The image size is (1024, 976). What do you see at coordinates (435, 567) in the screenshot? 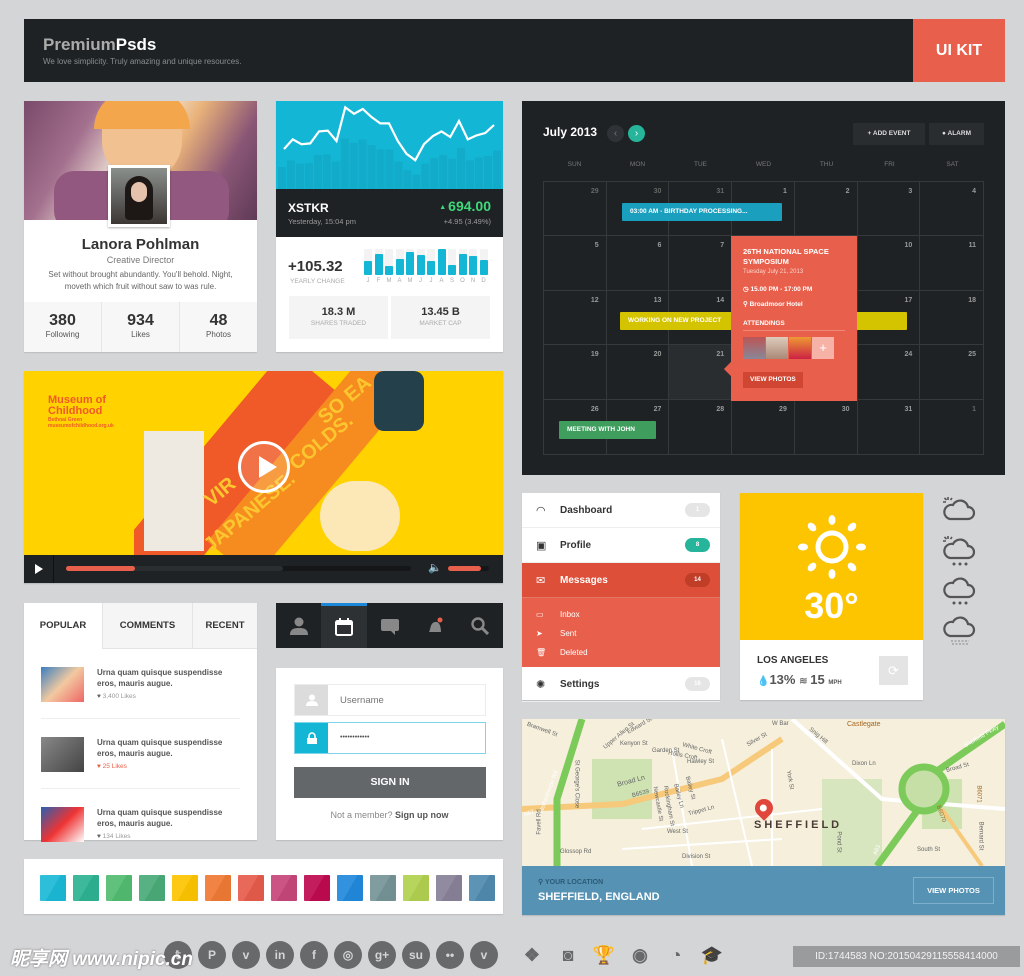
I see `volume-icon: 🔈` at bounding box center [435, 567].